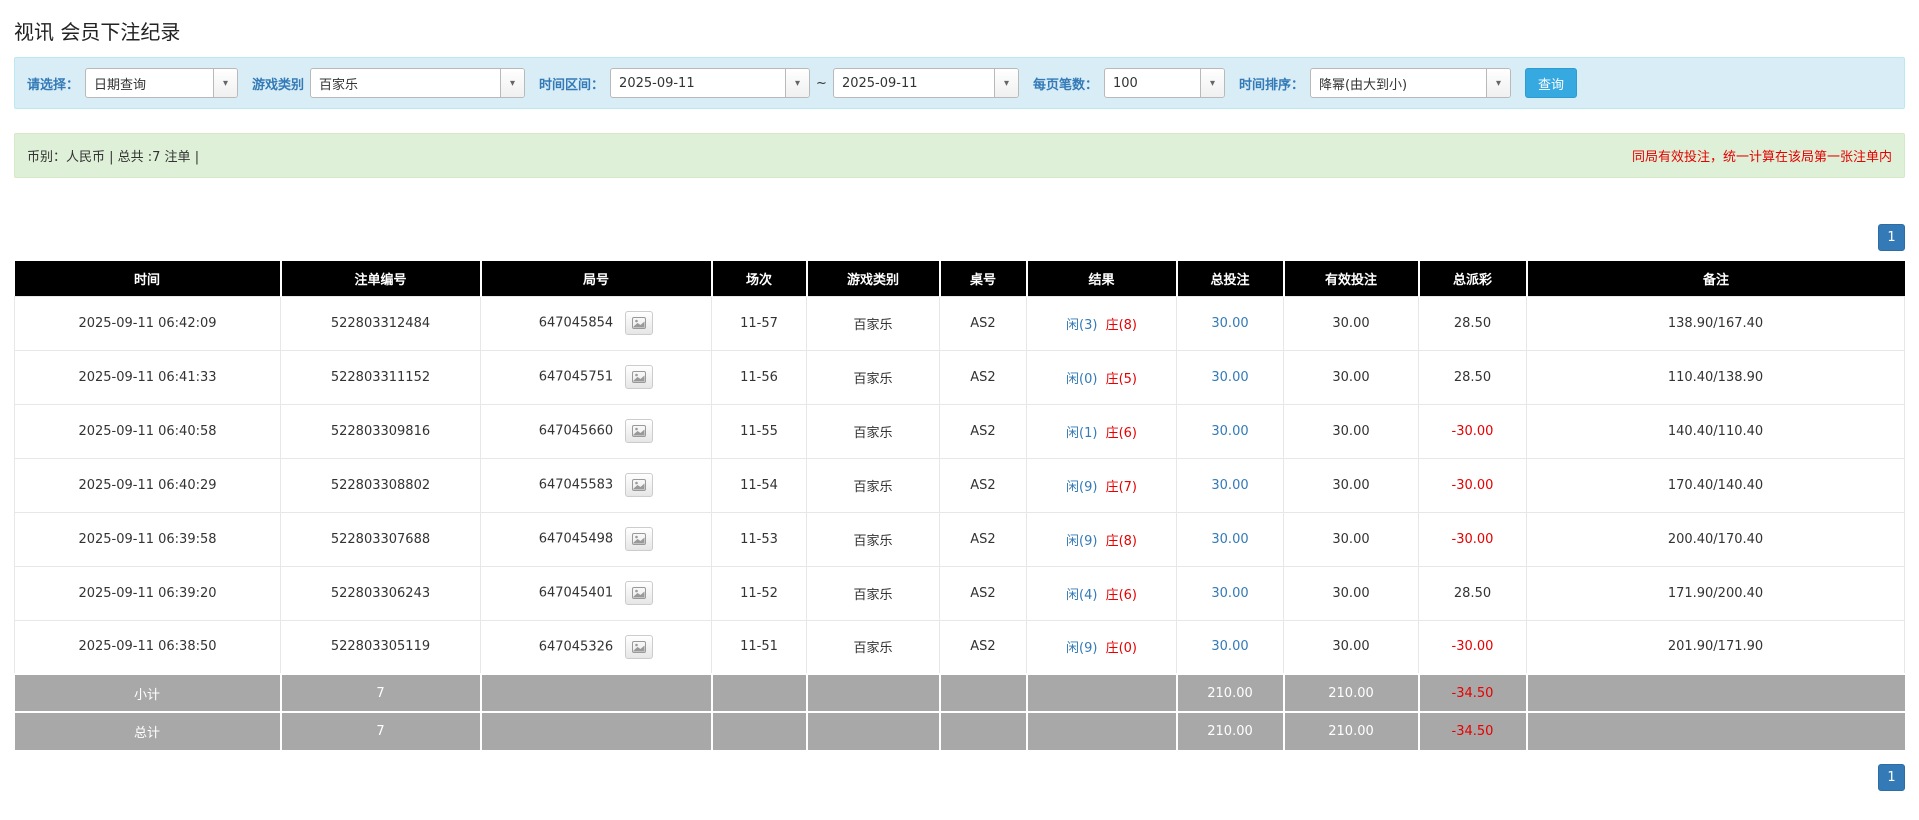 The image size is (1919, 820). Describe the element at coordinates (1410, 83) in the screenshot. I see `sort-select: 降幂(由大到小) ▾` at that location.